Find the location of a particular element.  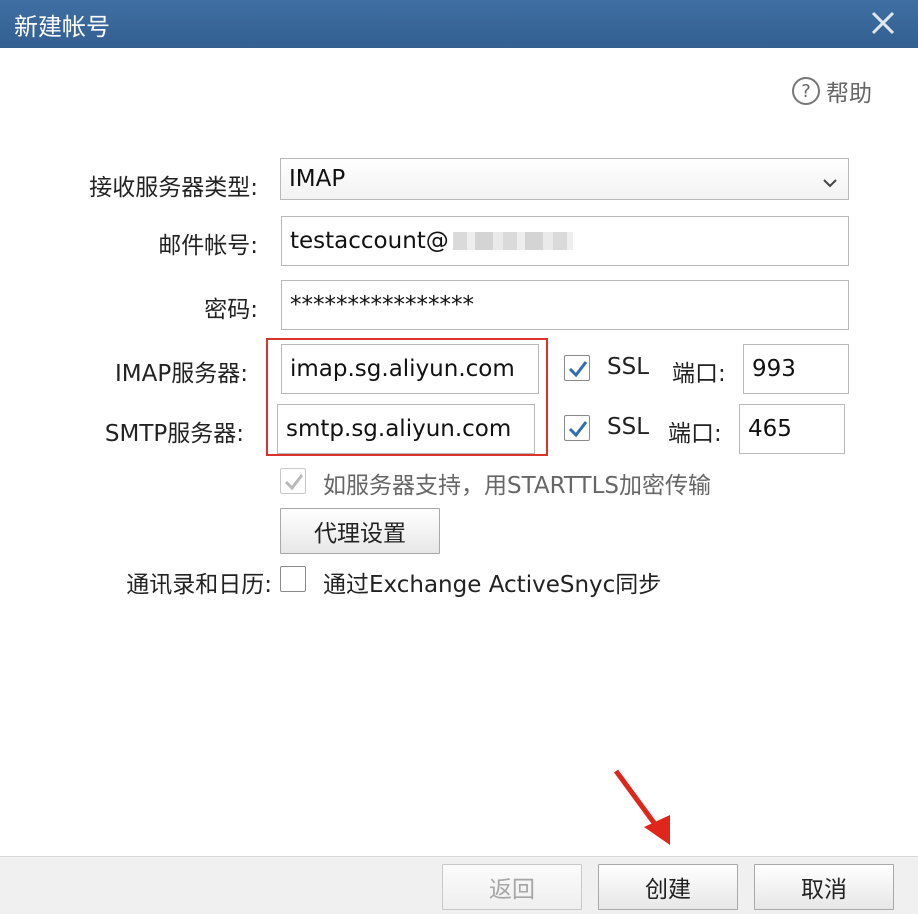

highlight-box is located at coordinates (407, 397).